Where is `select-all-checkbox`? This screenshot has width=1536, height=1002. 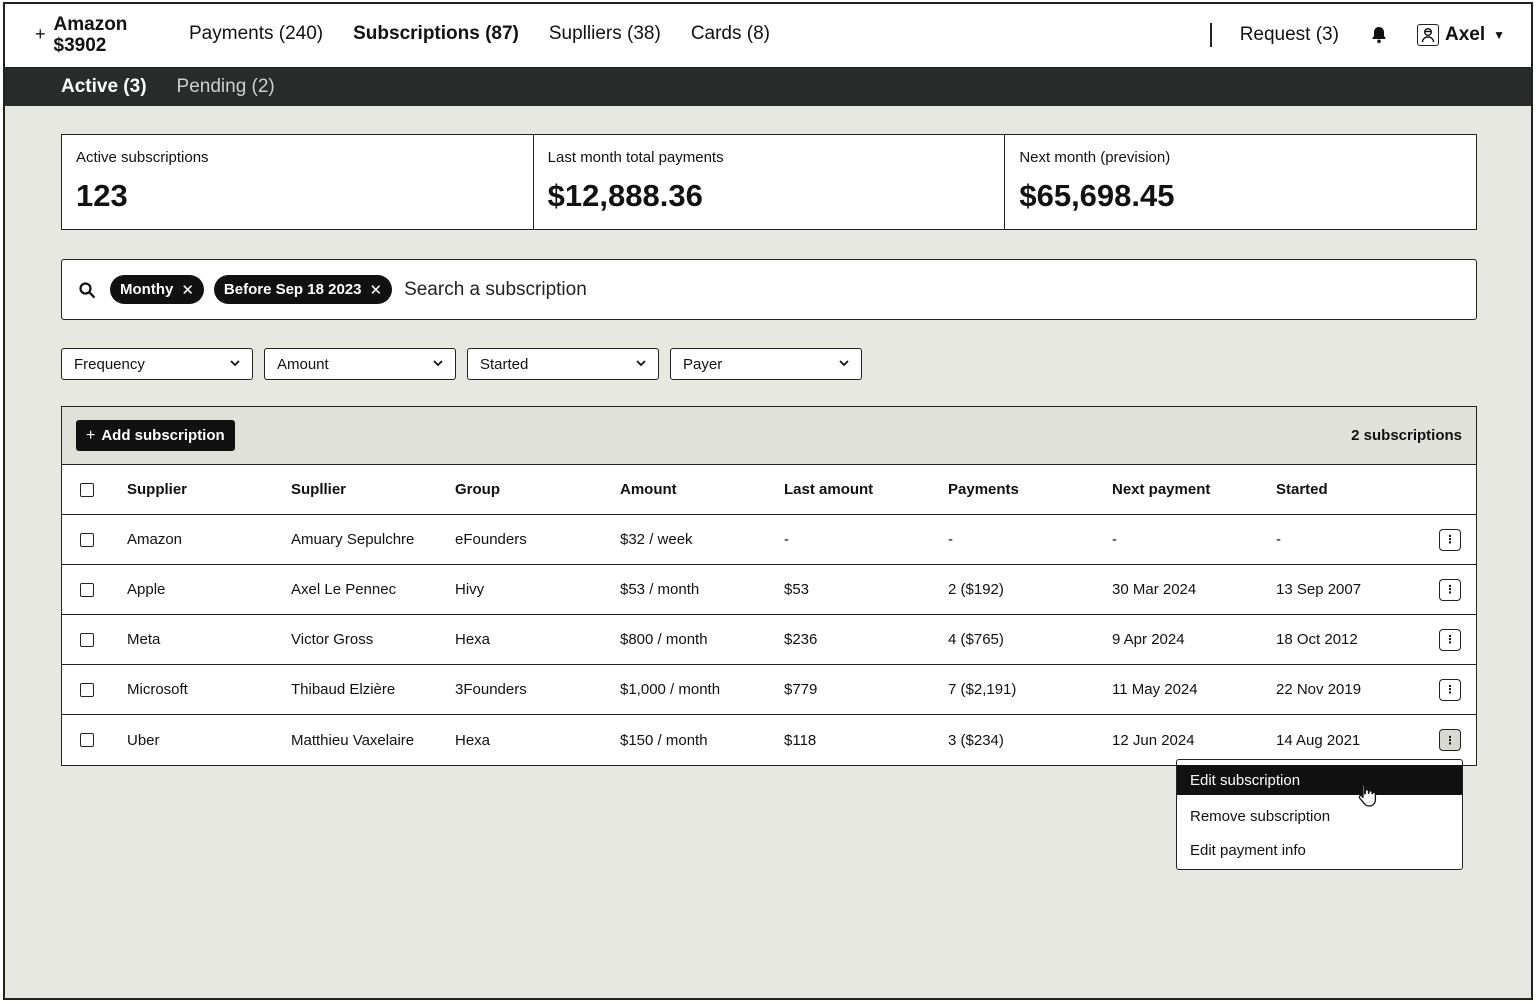
select-all-checkbox is located at coordinates (87, 489).